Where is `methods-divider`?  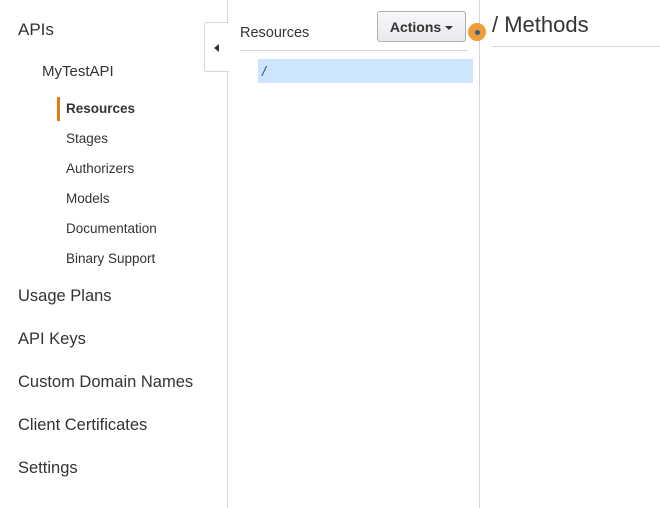 methods-divider is located at coordinates (576, 46).